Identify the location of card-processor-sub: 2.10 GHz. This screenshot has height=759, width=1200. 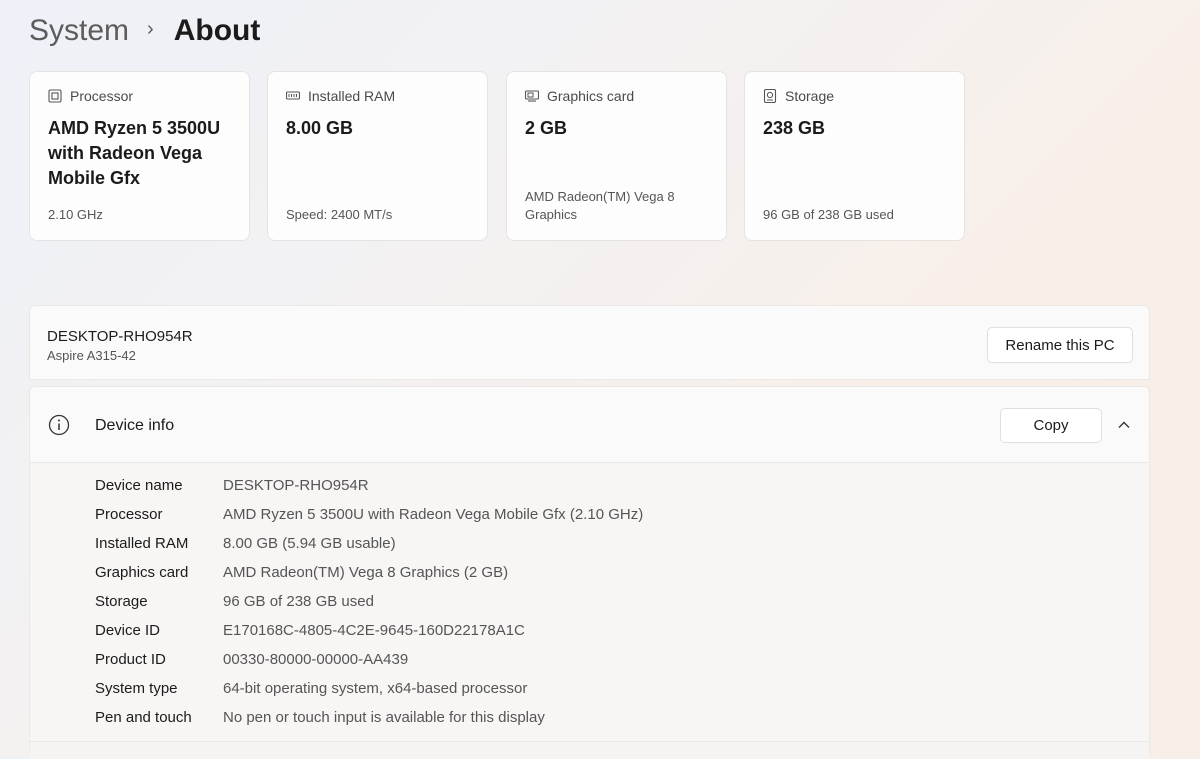
(75, 214).